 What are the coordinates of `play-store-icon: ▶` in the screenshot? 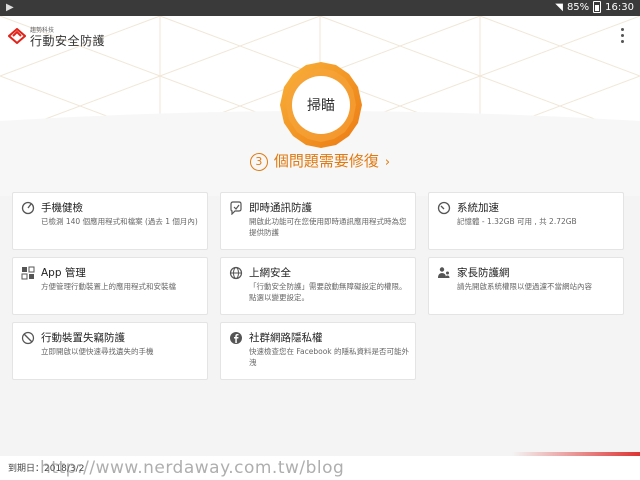 It's located at (10, 7).